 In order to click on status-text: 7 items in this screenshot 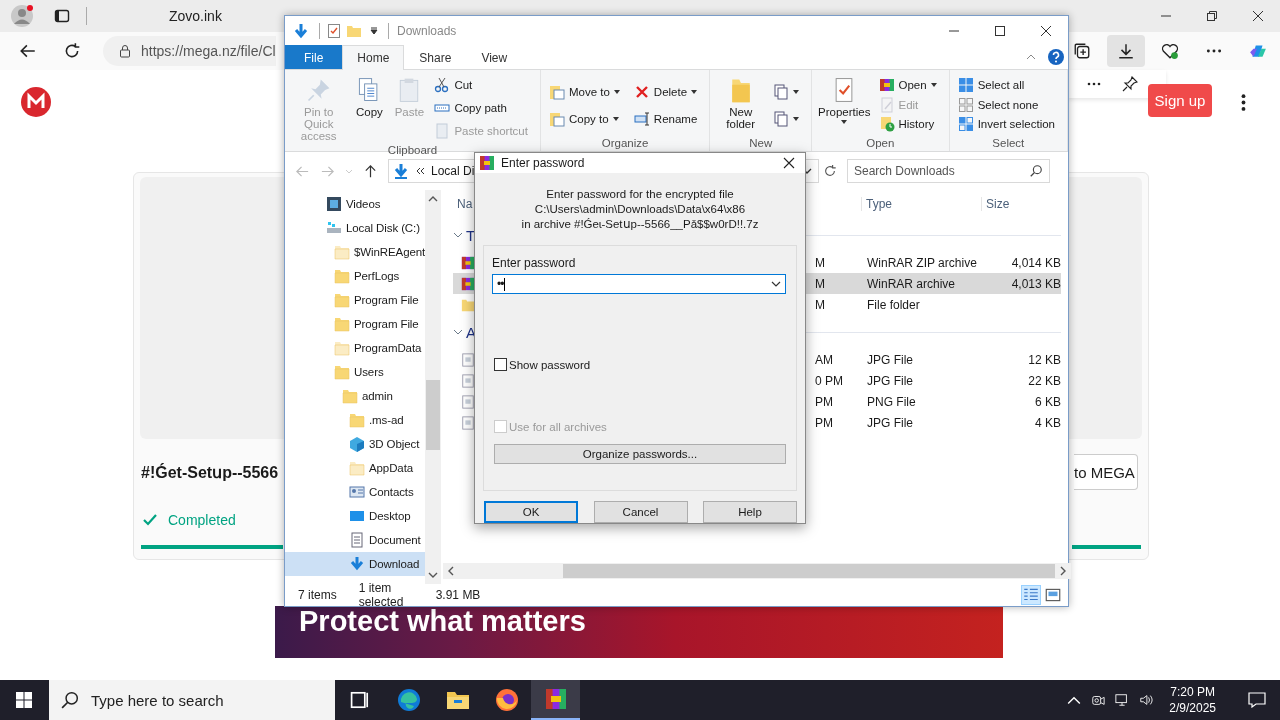, I will do `click(317, 595)`.